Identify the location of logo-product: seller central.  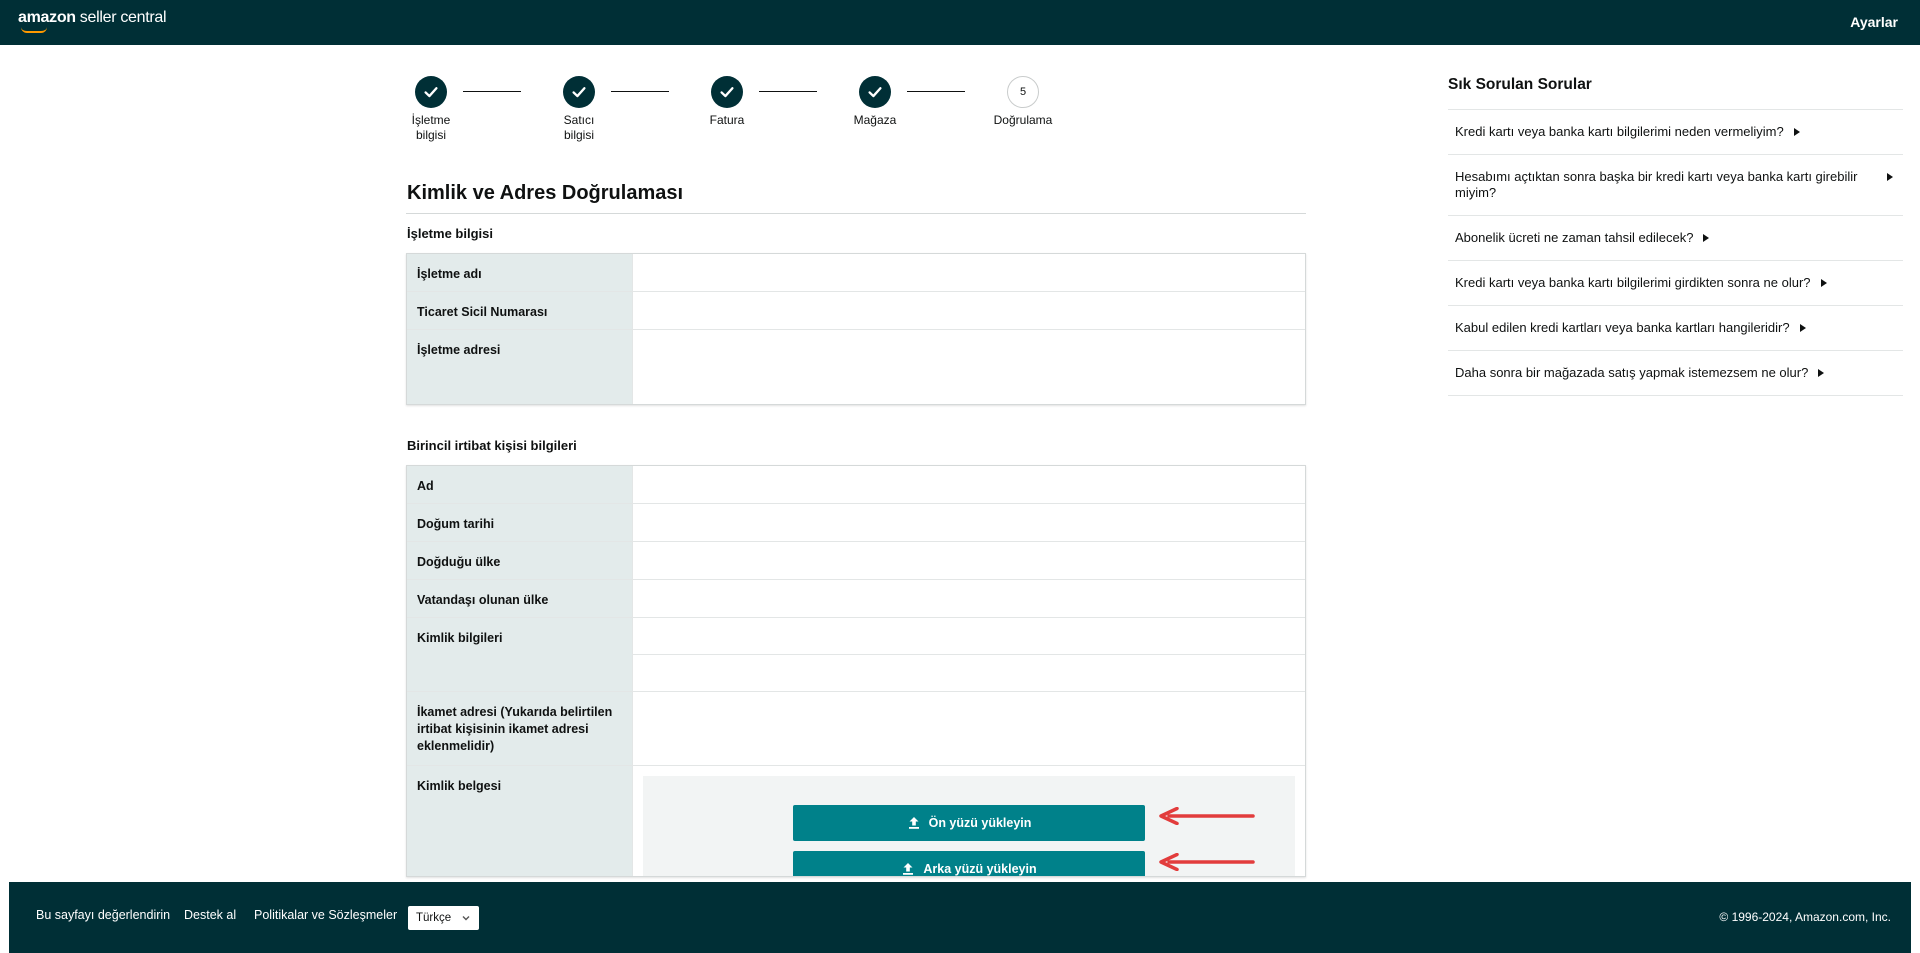
(123, 17).